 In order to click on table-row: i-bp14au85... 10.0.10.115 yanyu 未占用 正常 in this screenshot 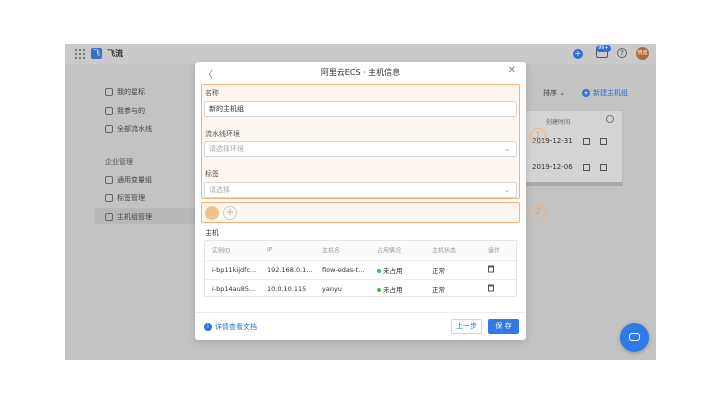, I will do `click(360, 288)`.